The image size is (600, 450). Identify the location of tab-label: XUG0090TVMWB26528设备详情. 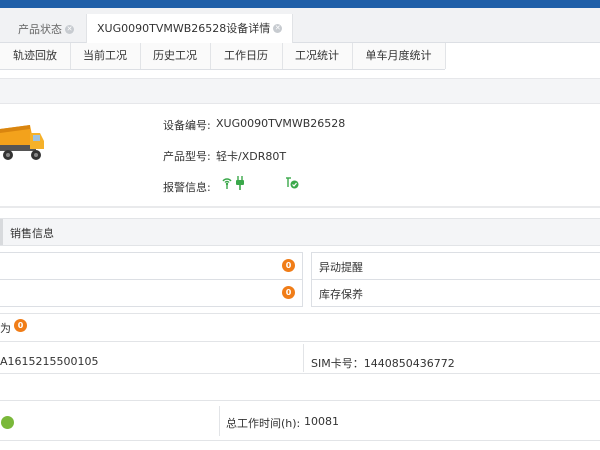
(184, 28).